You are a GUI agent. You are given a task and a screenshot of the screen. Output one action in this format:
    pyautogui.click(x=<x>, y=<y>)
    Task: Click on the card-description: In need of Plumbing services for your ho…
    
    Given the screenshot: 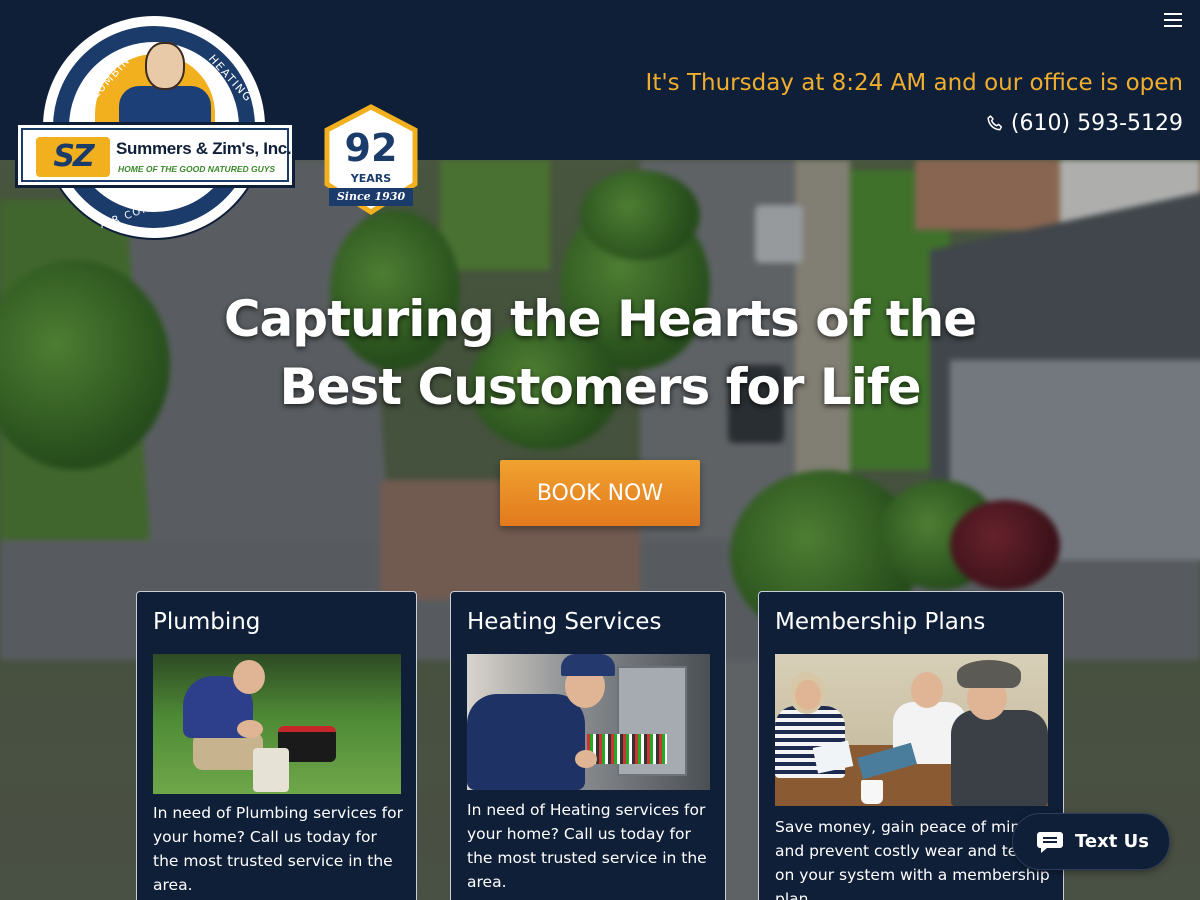 What is the action you would take?
    pyautogui.click(x=278, y=849)
    